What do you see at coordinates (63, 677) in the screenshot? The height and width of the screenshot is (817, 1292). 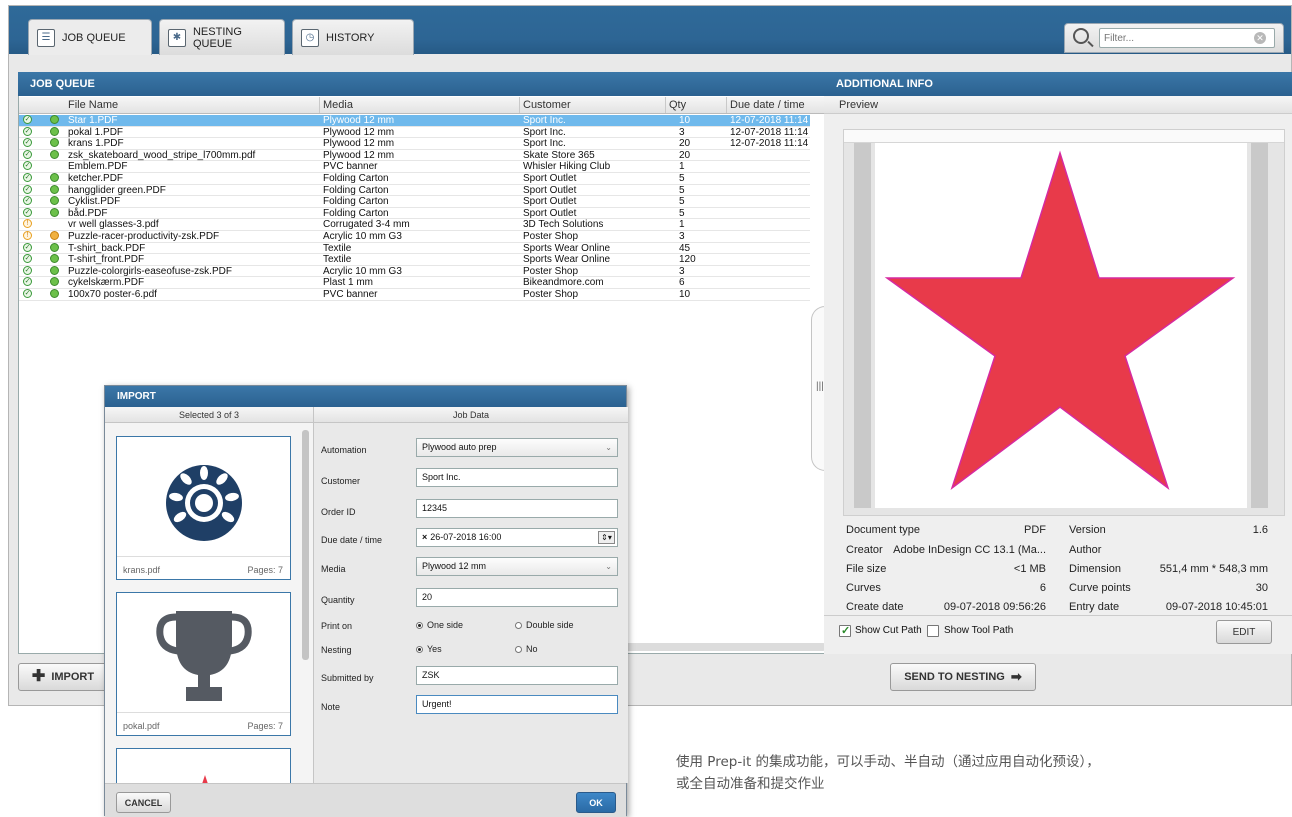 I see `import-button: ✚ IMPORT` at bounding box center [63, 677].